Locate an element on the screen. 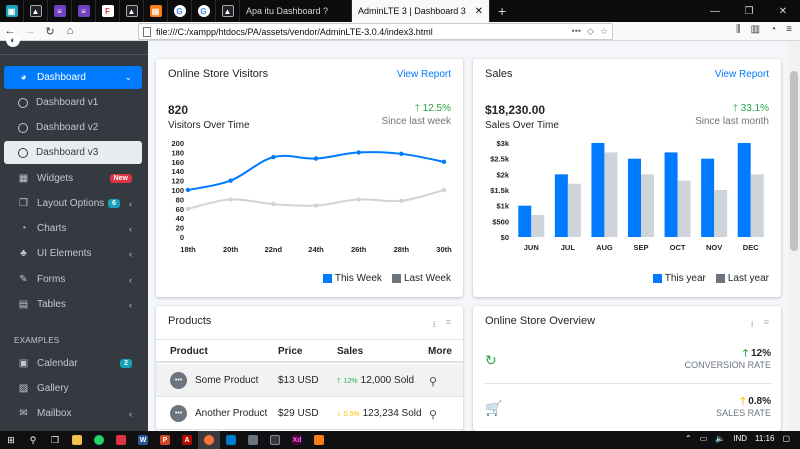  app-red-icon is located at coordinates (121, 440).